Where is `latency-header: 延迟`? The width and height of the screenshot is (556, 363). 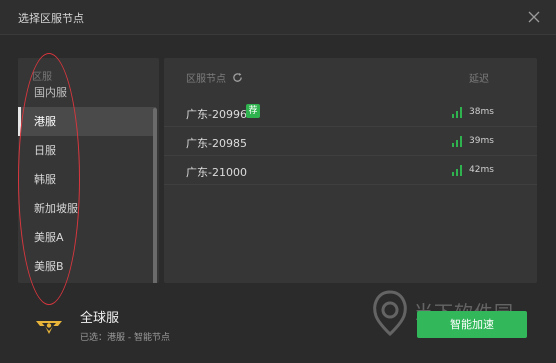
latency-header: 延迟 is located at coordinates (479, 79).